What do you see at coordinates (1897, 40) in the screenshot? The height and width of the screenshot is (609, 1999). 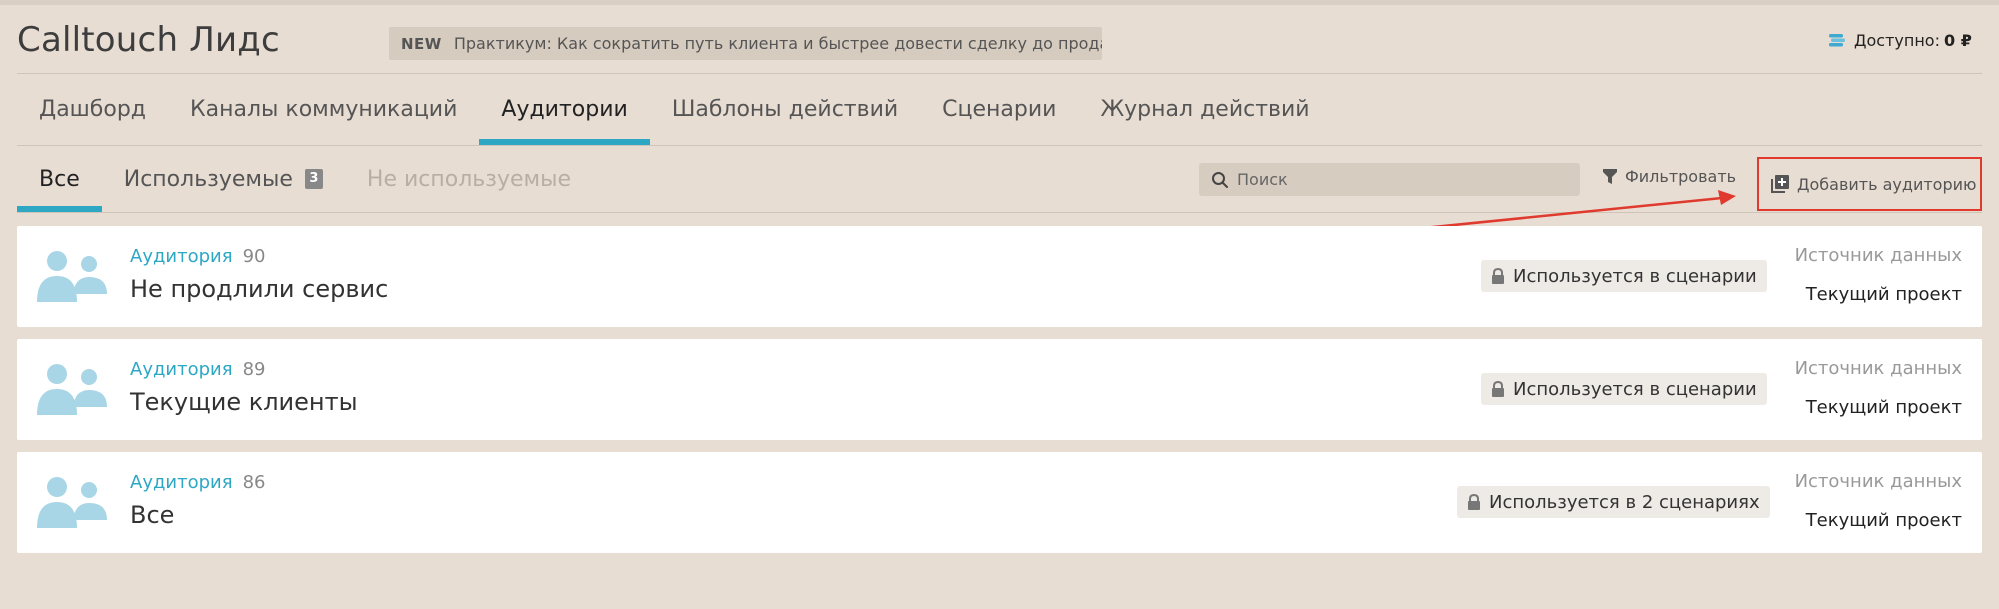 I see `balance-label: Доступно:` at bounding box center [1897, 40].